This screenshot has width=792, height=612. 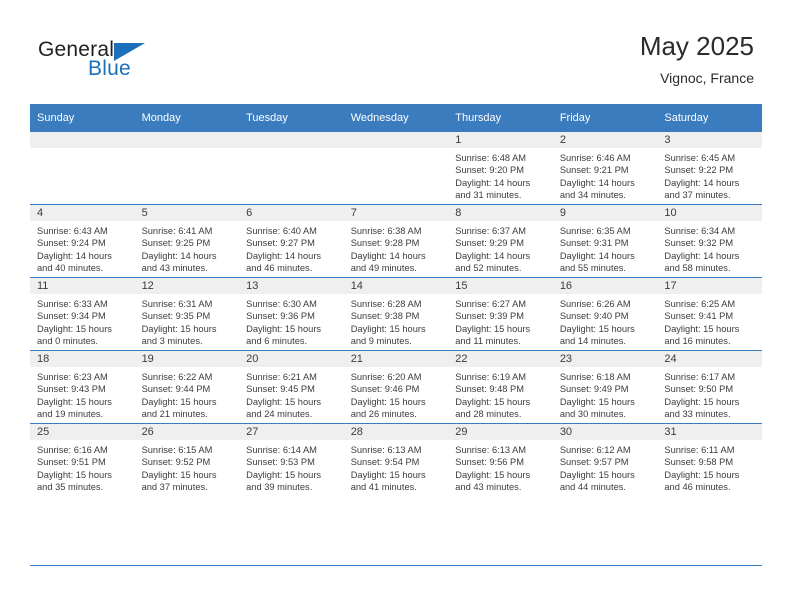 I want to click on sunrise-text: Sunrise: 6:21 AM, so click(x=281, y=377).